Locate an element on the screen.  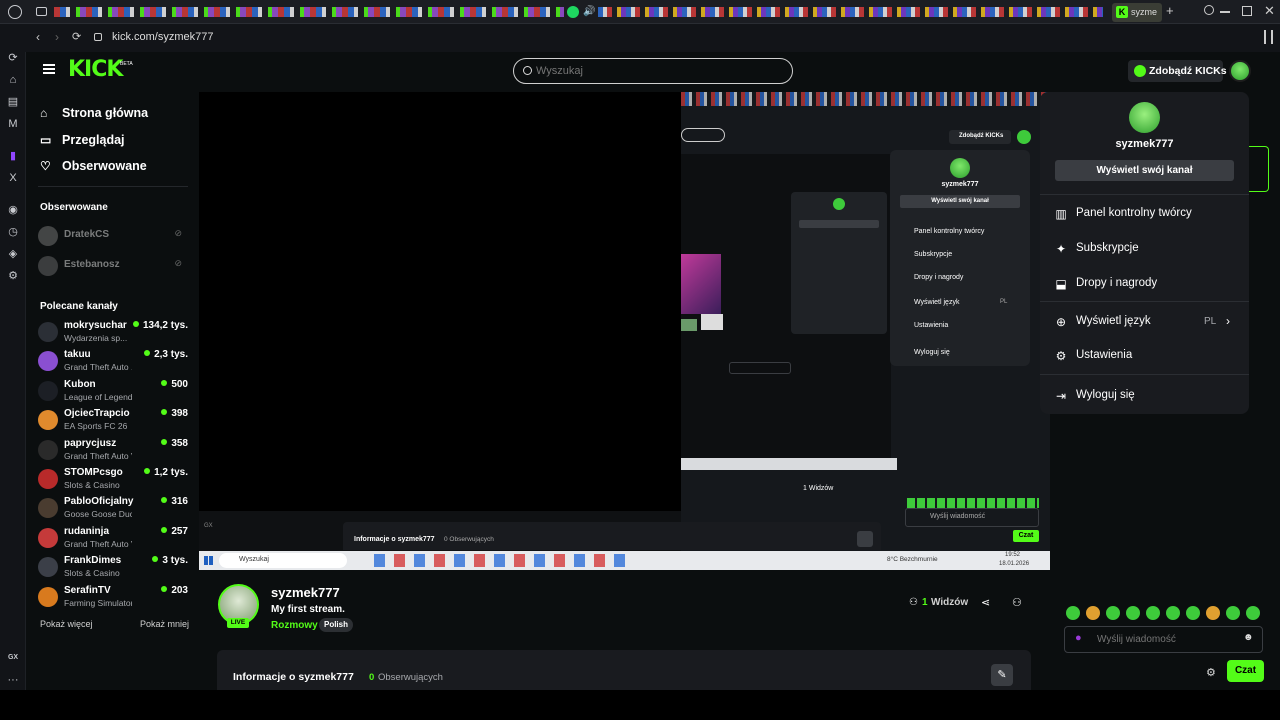
forward-button: › is located at coordinates (57, 37).